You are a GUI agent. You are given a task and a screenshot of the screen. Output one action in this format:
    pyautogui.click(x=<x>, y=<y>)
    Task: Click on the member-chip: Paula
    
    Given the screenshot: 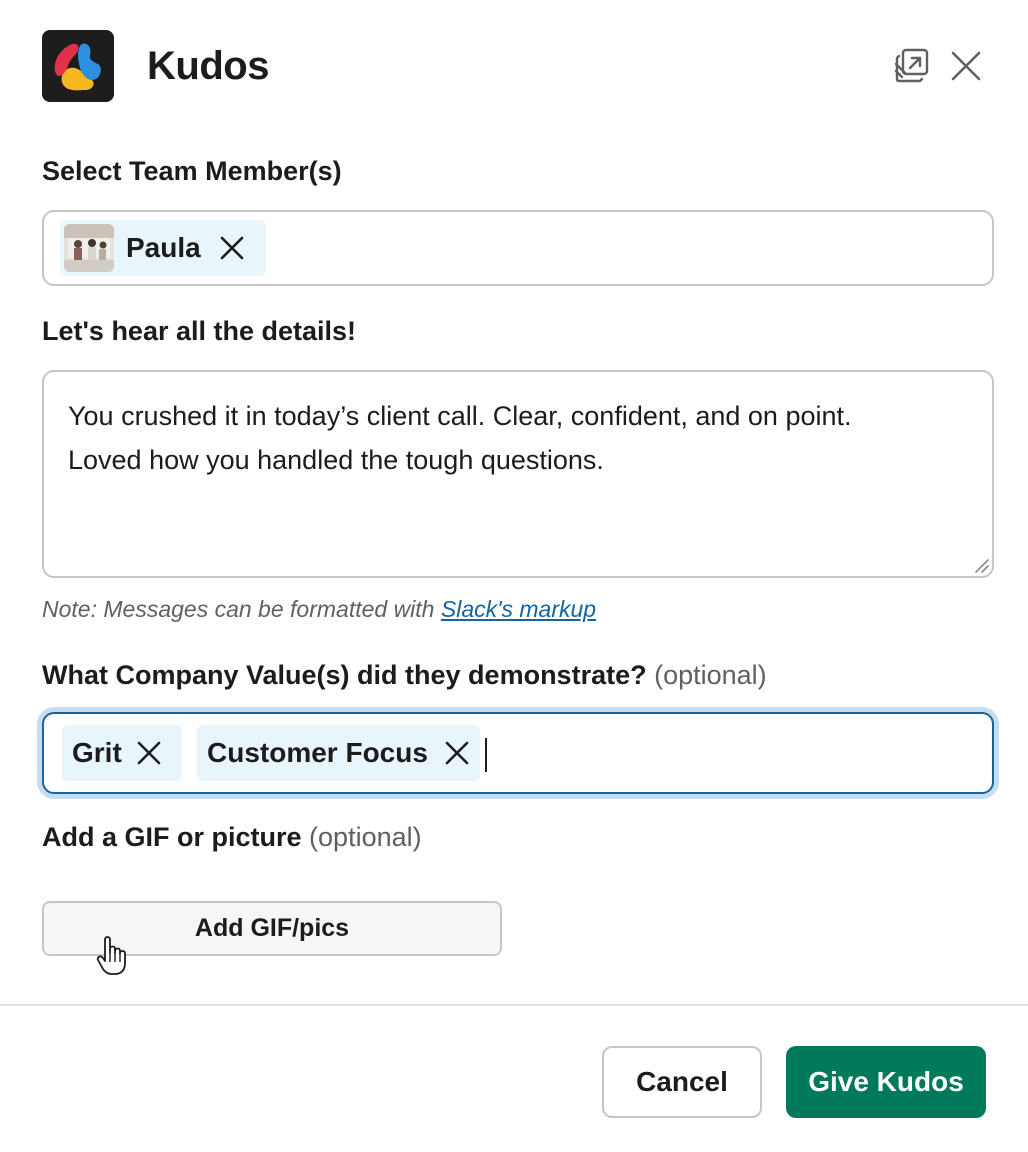 What is the action you would take?
    pyautogui.click(x=163, y=248)
    